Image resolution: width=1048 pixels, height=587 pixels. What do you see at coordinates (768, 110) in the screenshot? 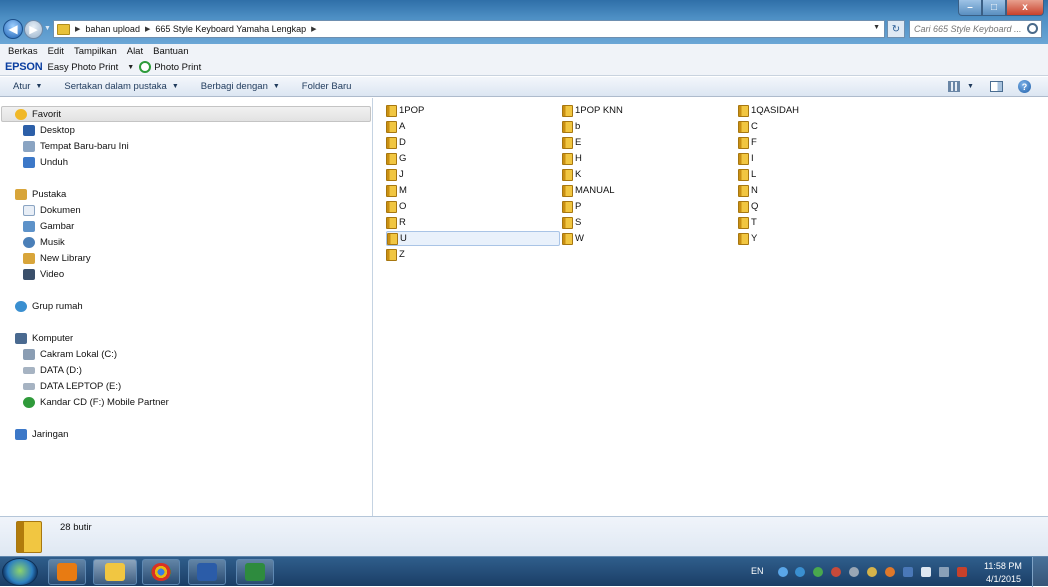
I see `folder-item: 1QASIDAH` at bounding box center [768, 110].